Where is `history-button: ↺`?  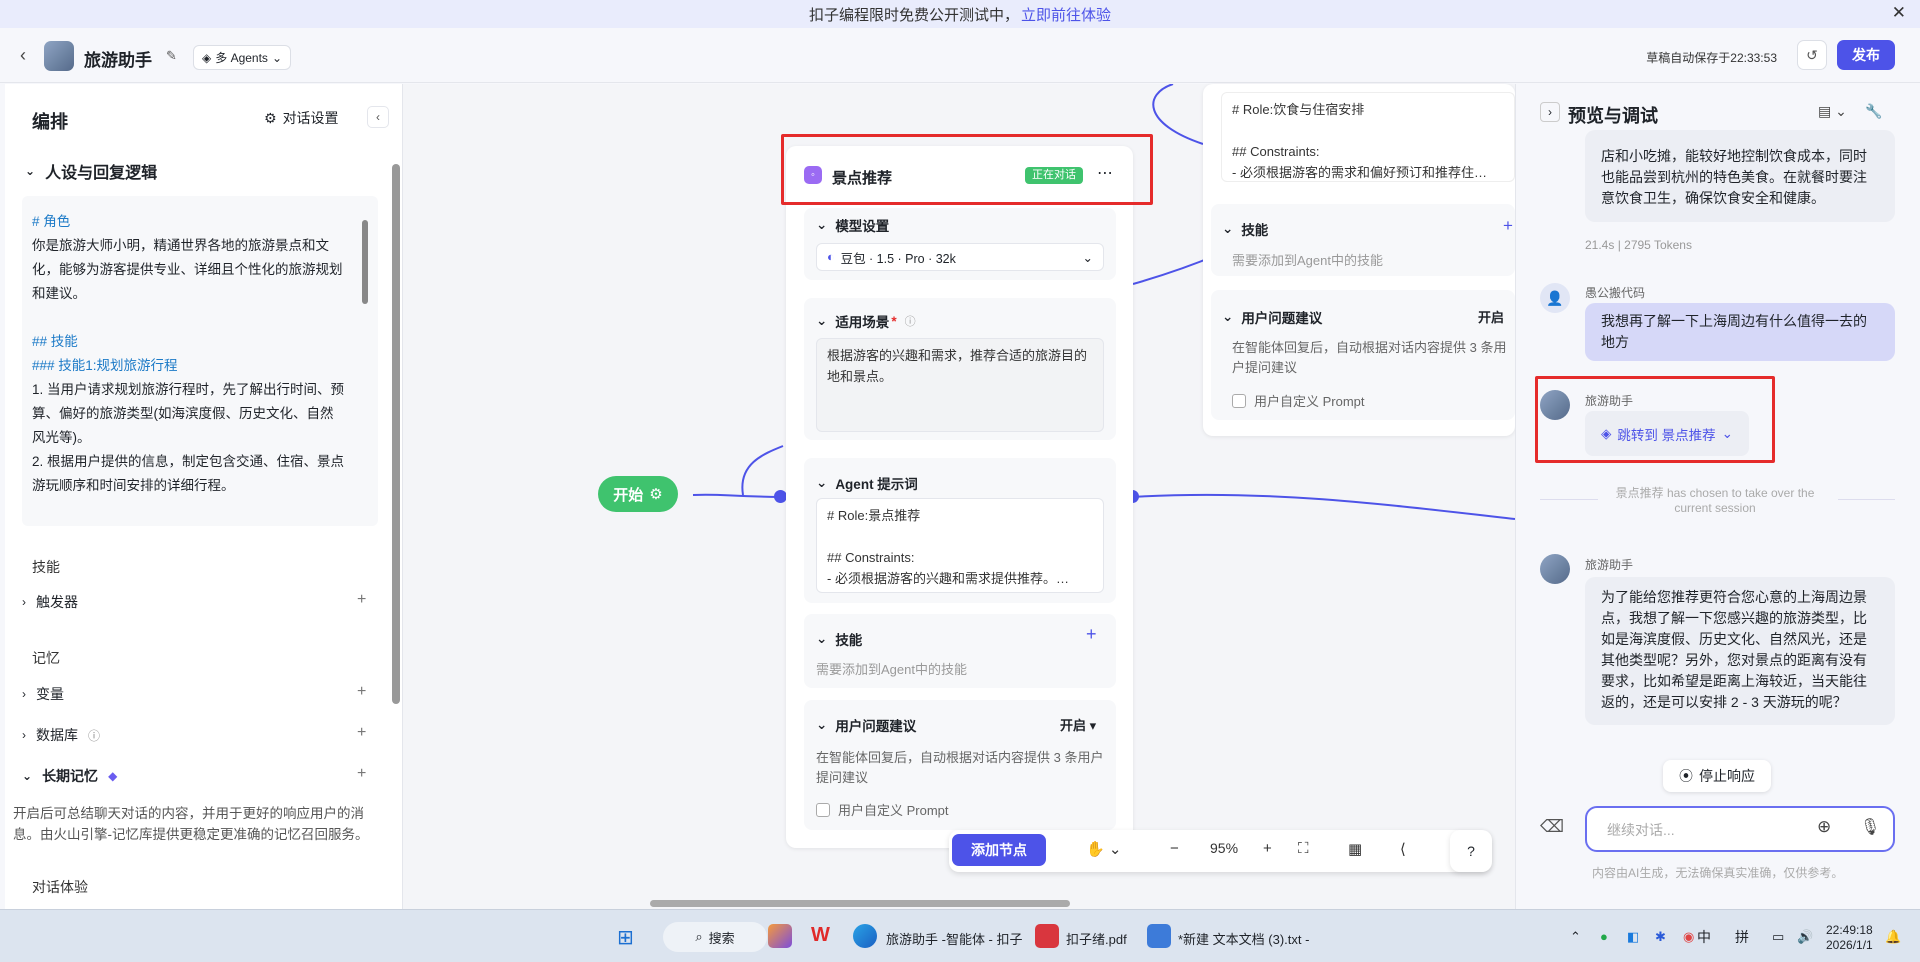
history-button: ↺ is located at coordinates (1812, 55).